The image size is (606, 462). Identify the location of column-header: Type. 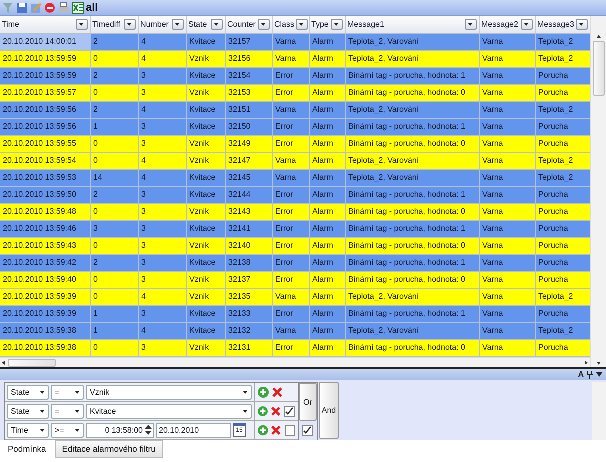
(327, 24).